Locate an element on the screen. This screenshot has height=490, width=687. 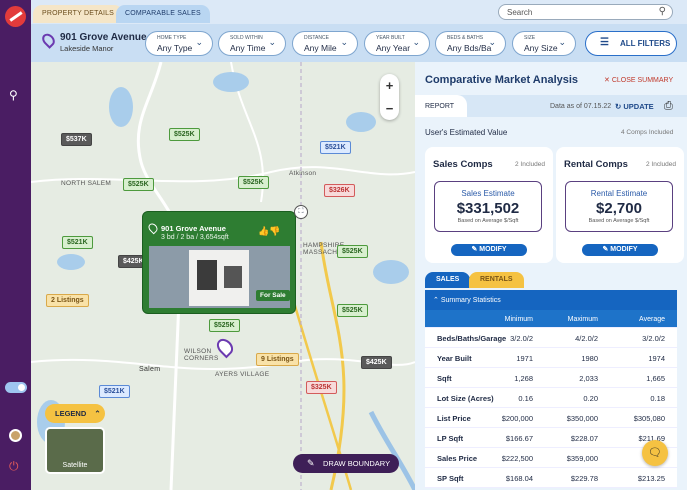
filter-beds-baths: BEDS & BATHS Any Bds/Ba ⌄ is located at coordinates (470, 43).